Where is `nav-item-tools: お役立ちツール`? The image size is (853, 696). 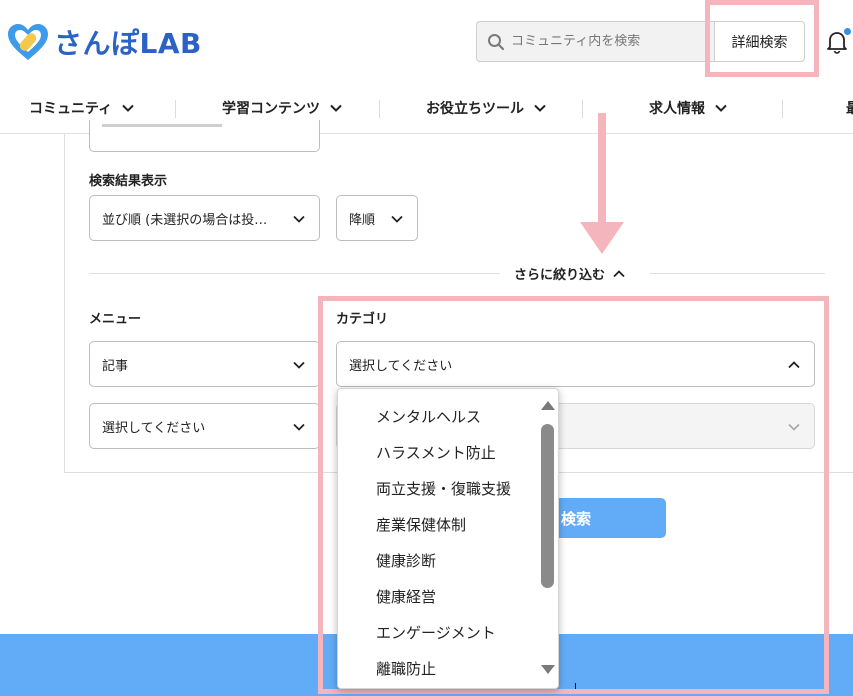
nav-item-tools: お役立ちツール is located at coordinates (486, 108).